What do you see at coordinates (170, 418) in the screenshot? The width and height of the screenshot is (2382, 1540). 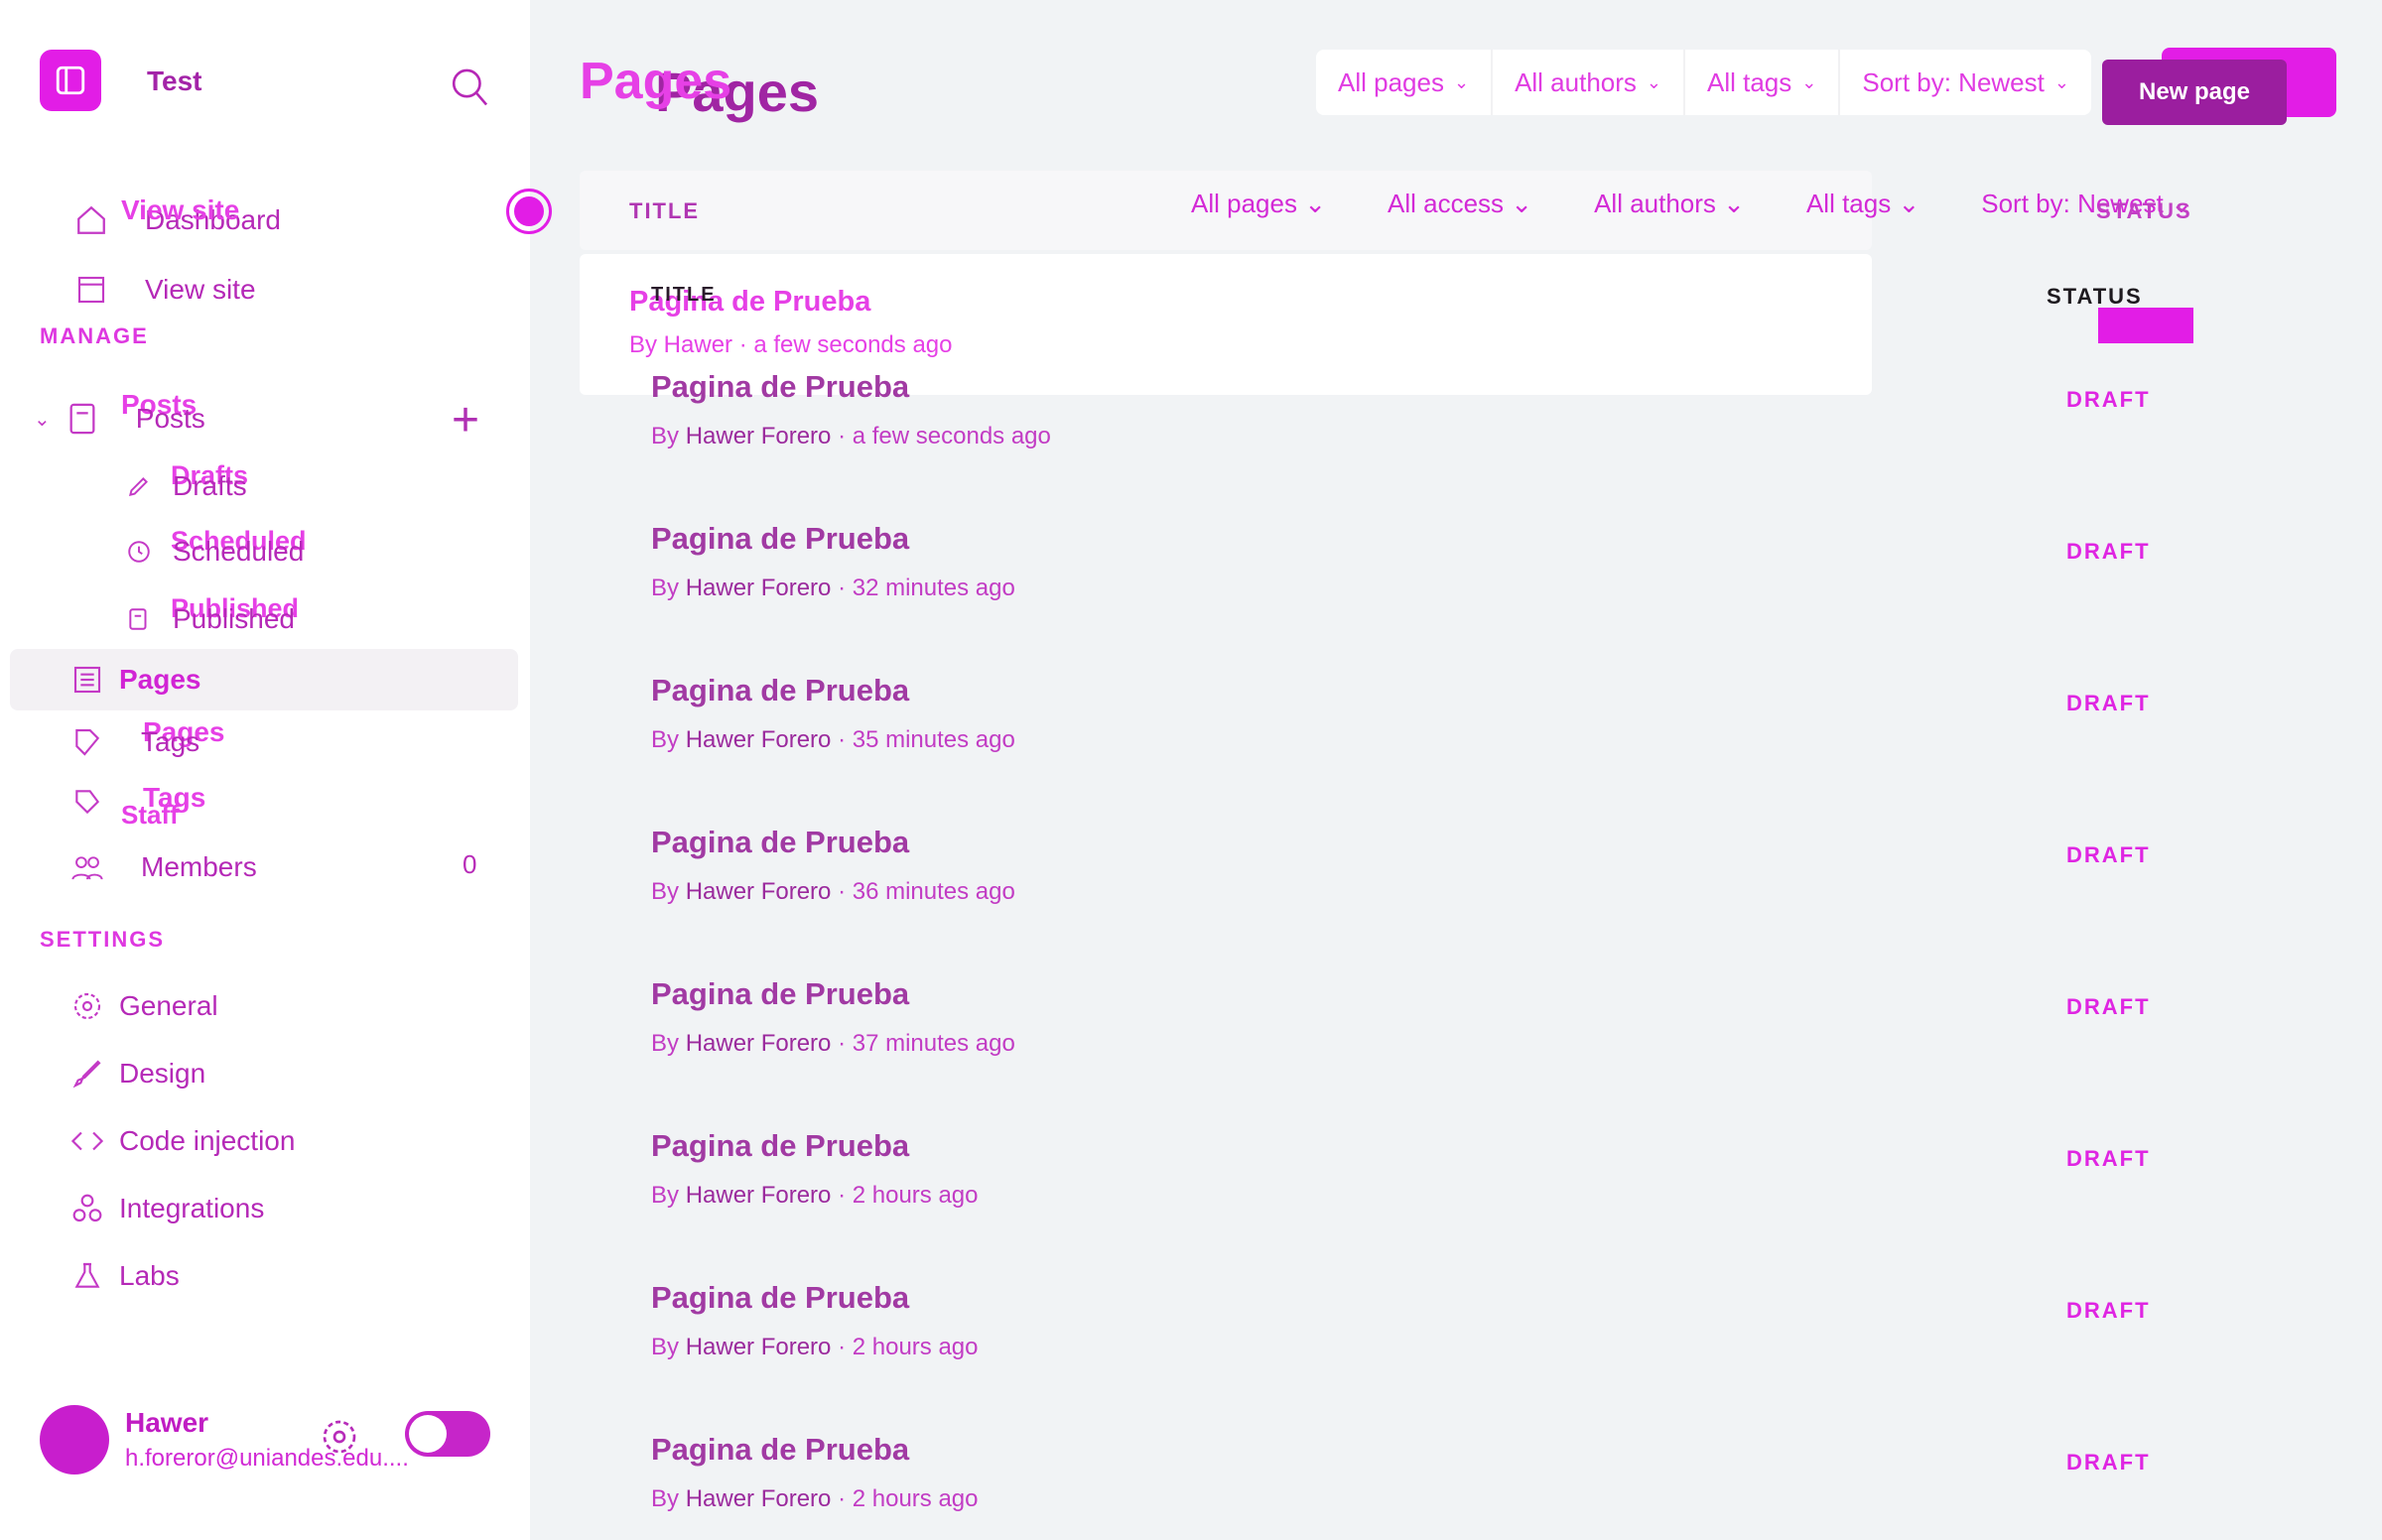 I see `nav-posts-label: Posts` at bounding box center [170, 418].